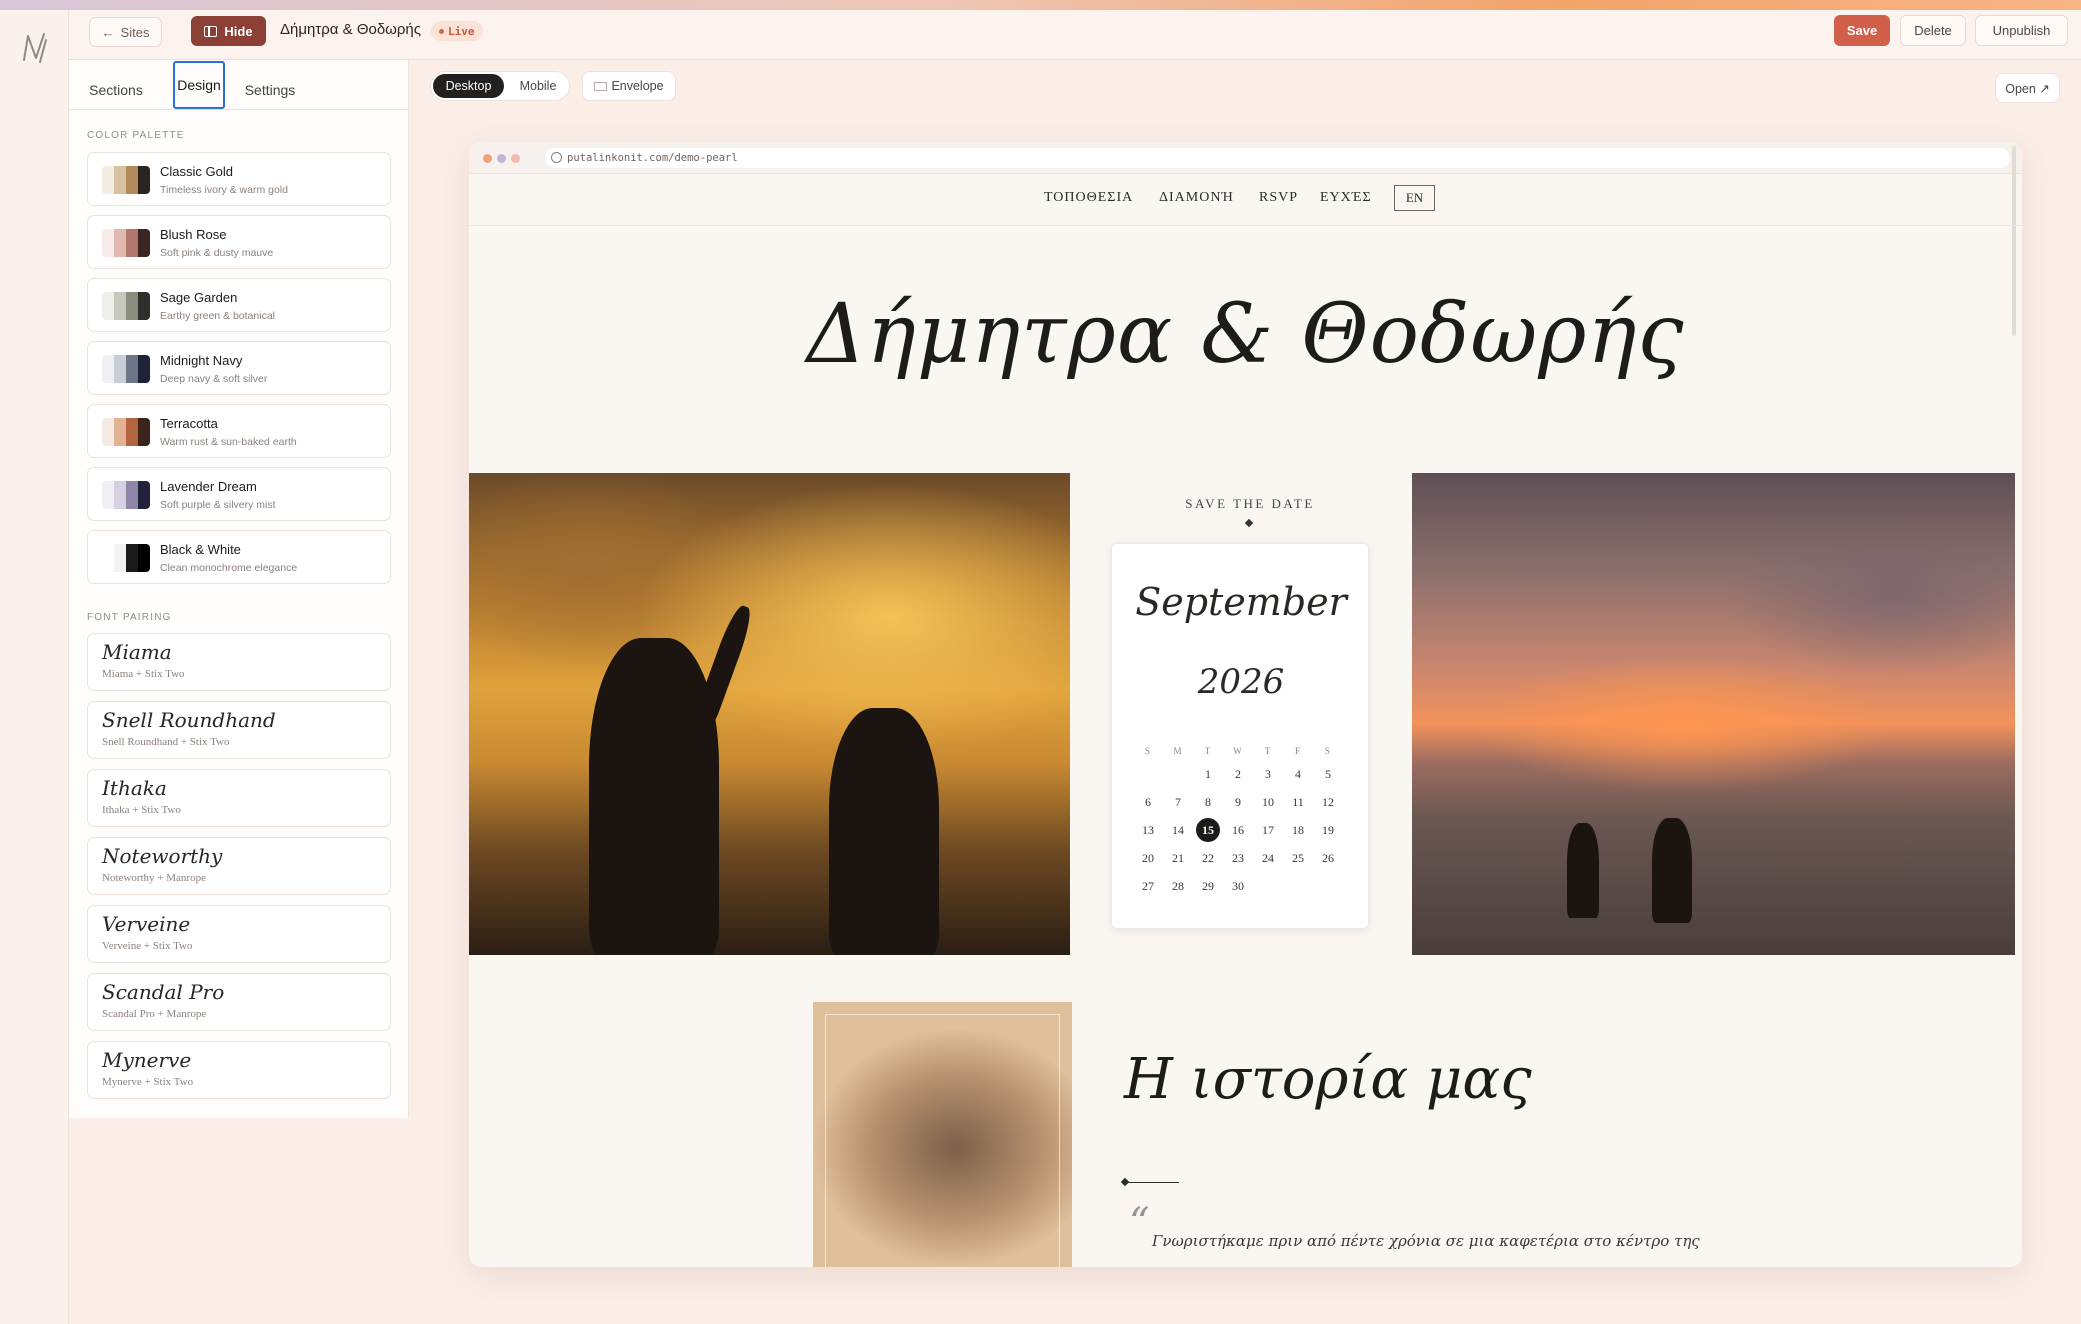 Image resolution: width=2081 pixels, height=1324 pixels. What do you see at coordinates (1139, 1223) in the screenshot?
I see `quote-mark-icon: “` at bounding box center [1139, 1223].